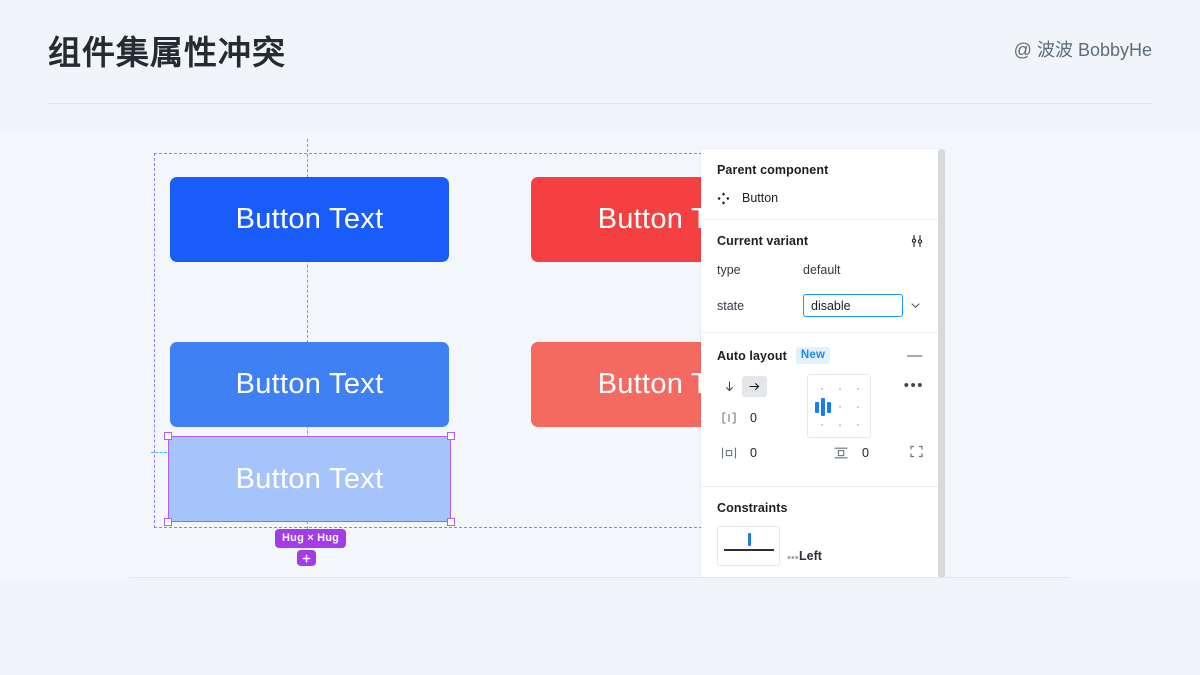 The width and height of the screenshot is (1200, 675). Describe the element at coordinates (159, 452) in the screenshot. I see `alignment-guide-tick` at that location.